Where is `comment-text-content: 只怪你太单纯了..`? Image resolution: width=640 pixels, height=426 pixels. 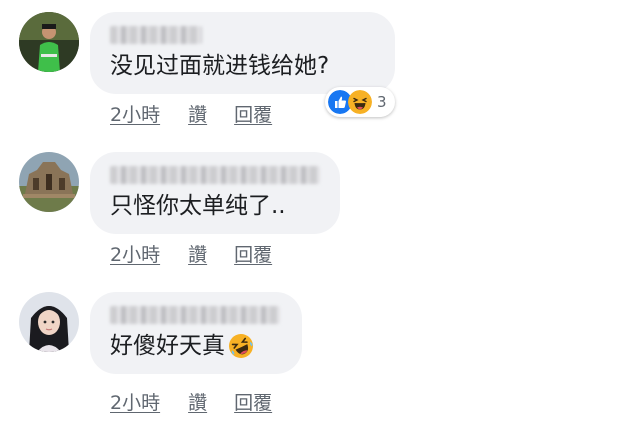
comment-text-content: 只怪你太单纯了.. is located at coordinates (198, 206).